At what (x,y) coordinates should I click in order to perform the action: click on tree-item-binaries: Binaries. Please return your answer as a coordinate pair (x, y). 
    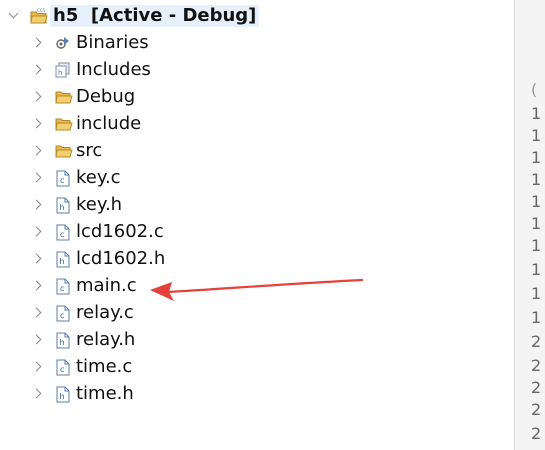
    Looking at the image, I should click on (255, 45).